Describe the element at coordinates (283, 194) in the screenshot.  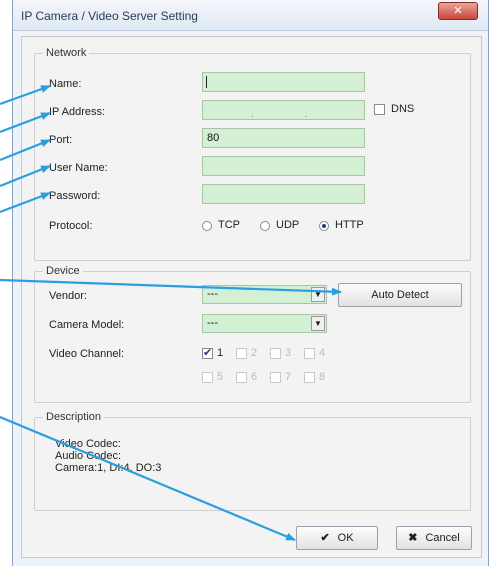
I see `password-field` at that location.